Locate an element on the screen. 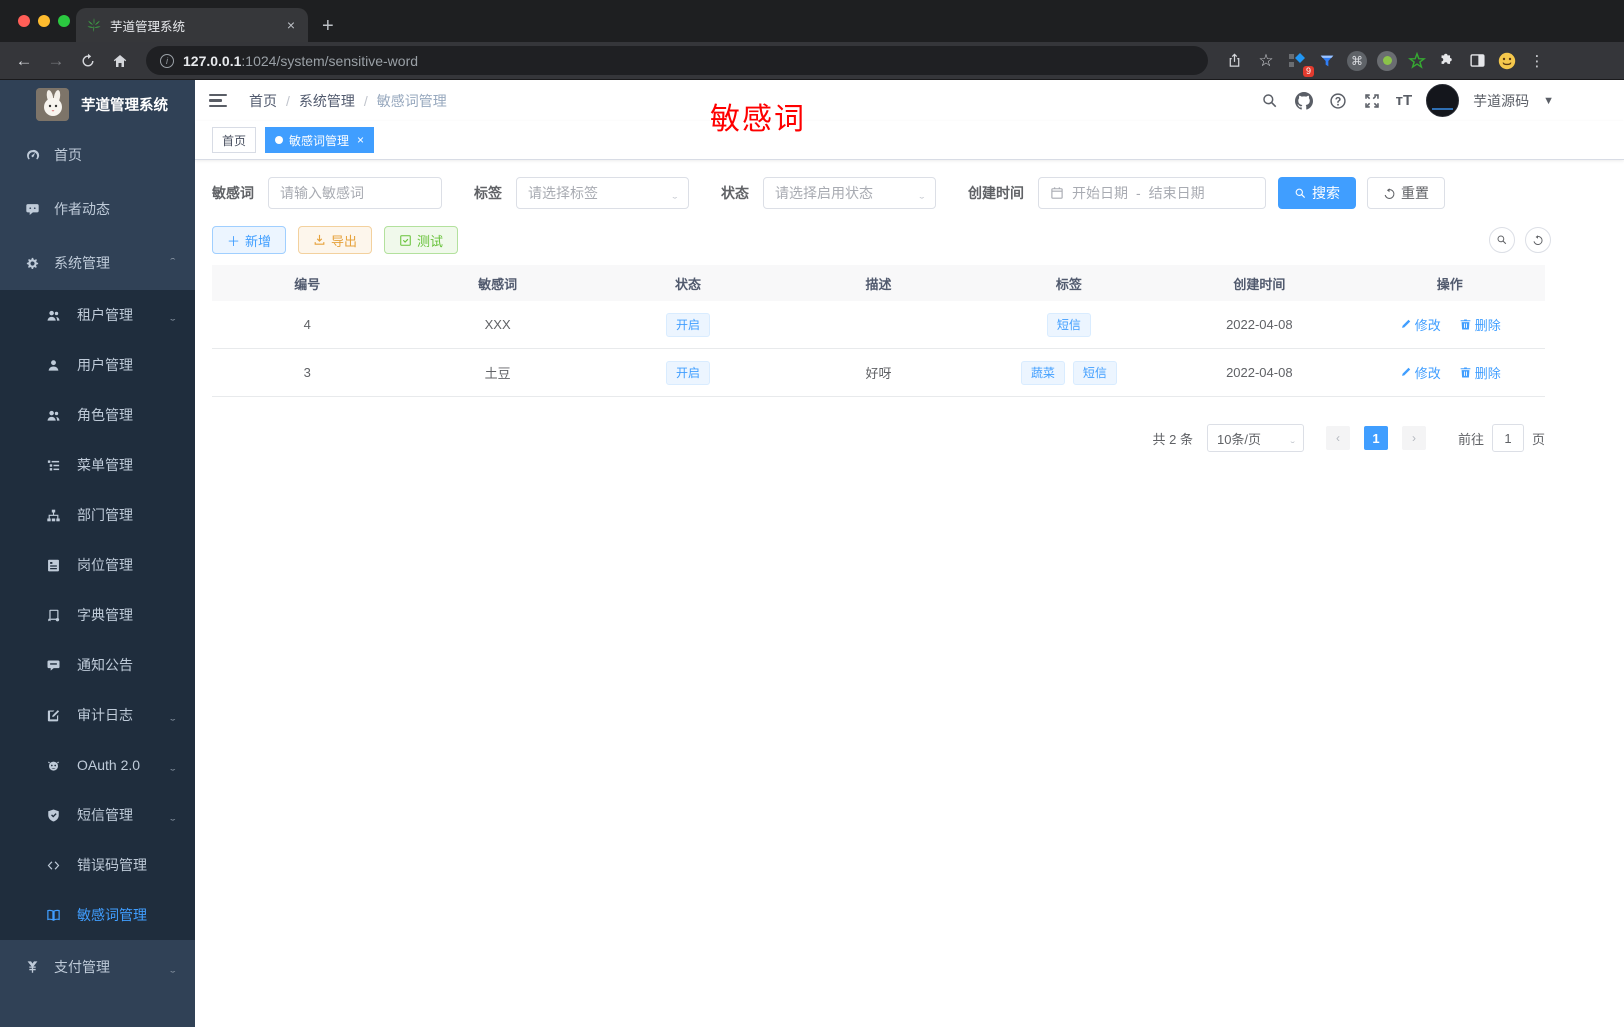  green-star-extension-icon is located at coordinates (1417, 61).